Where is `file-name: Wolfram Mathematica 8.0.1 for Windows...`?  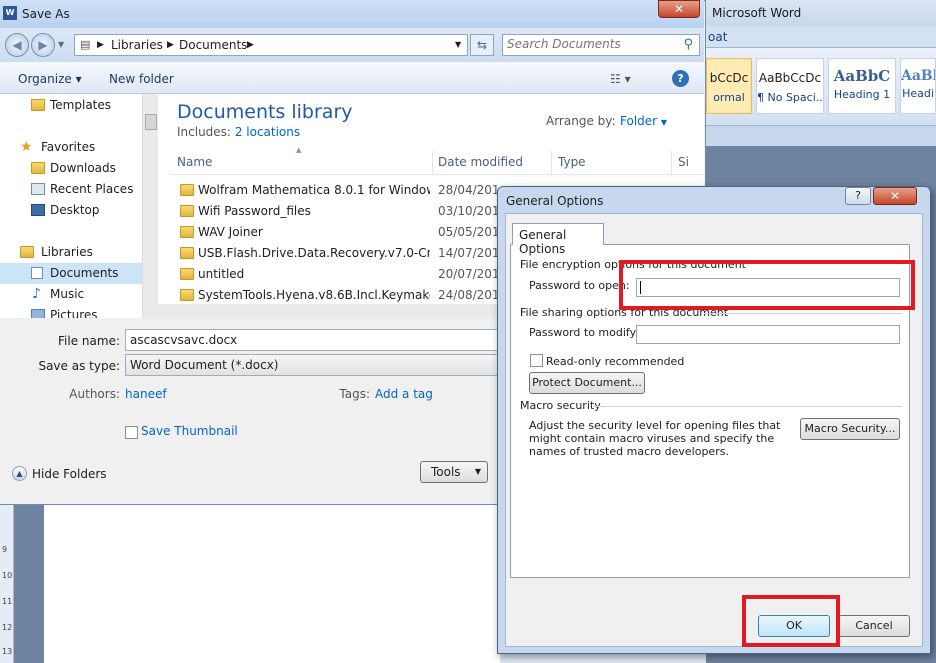 file-name: Wolfram Mathematica 8.0.1 for Windows... is located at coordinates (314, 190).